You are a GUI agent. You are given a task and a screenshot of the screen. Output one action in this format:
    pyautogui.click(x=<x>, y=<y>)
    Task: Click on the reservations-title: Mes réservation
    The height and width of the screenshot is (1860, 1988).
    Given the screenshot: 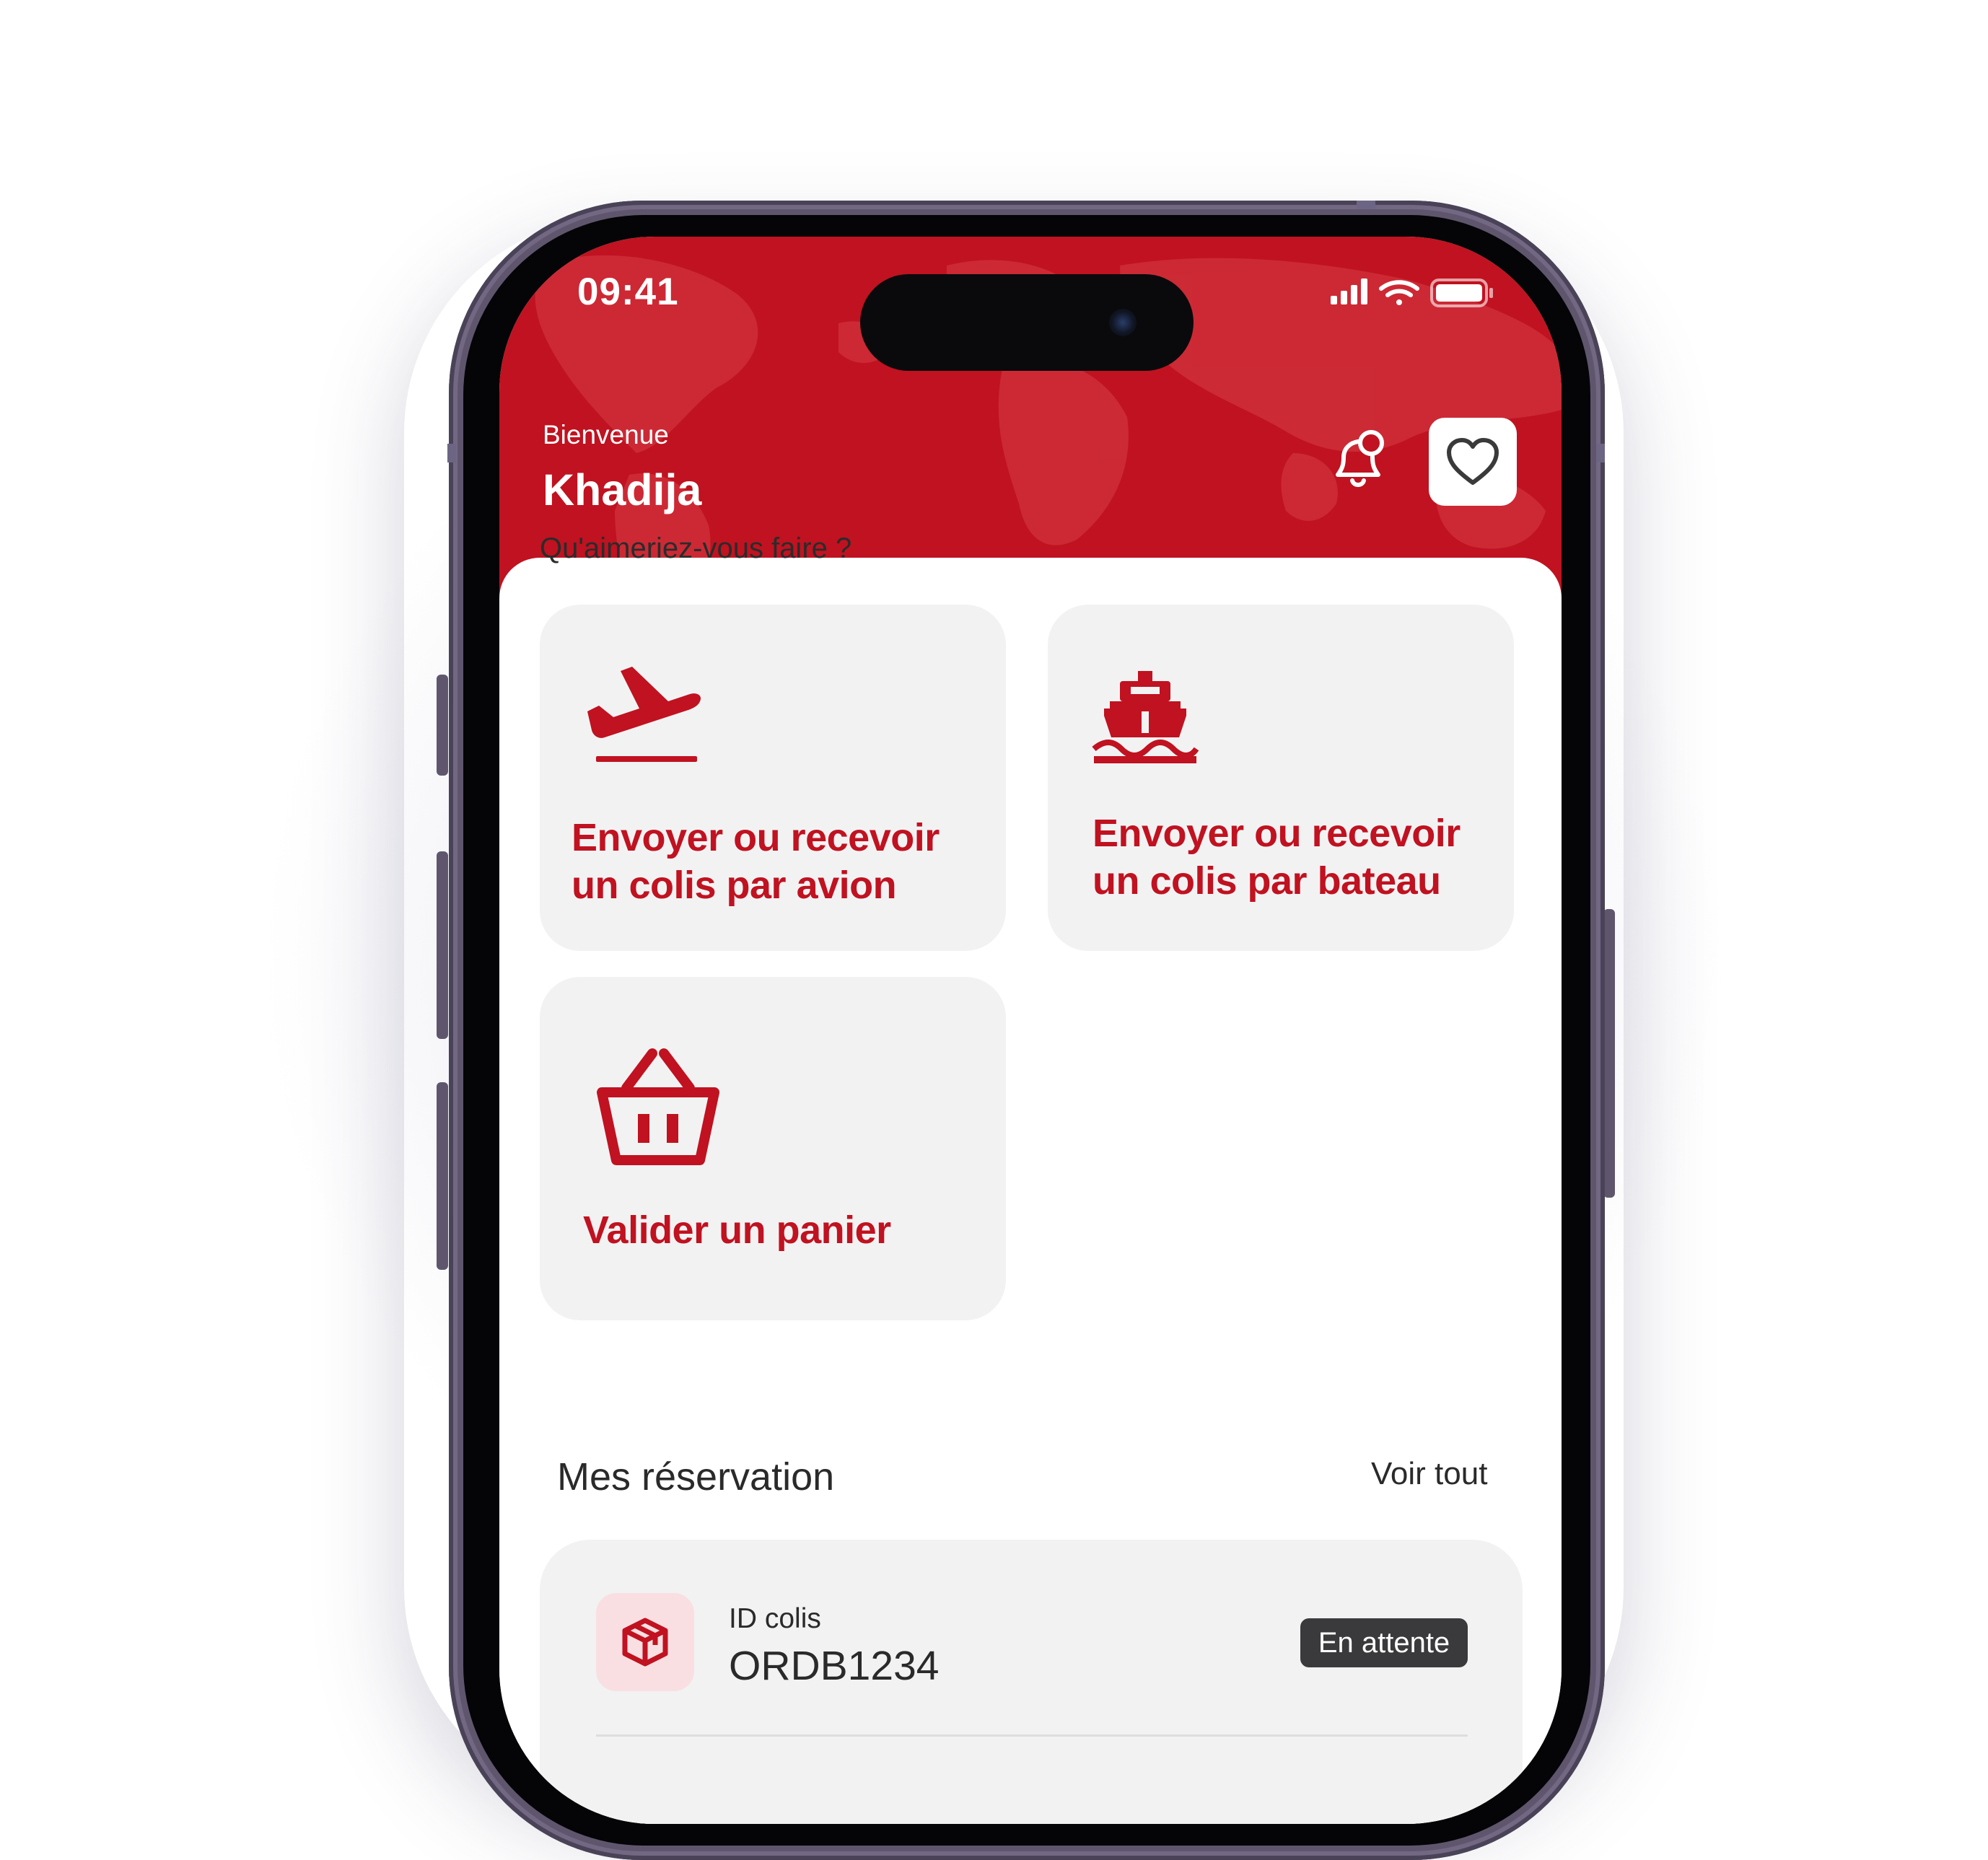 What is the action you would take?
    pyautogui.click(x=696, y=1477)
    